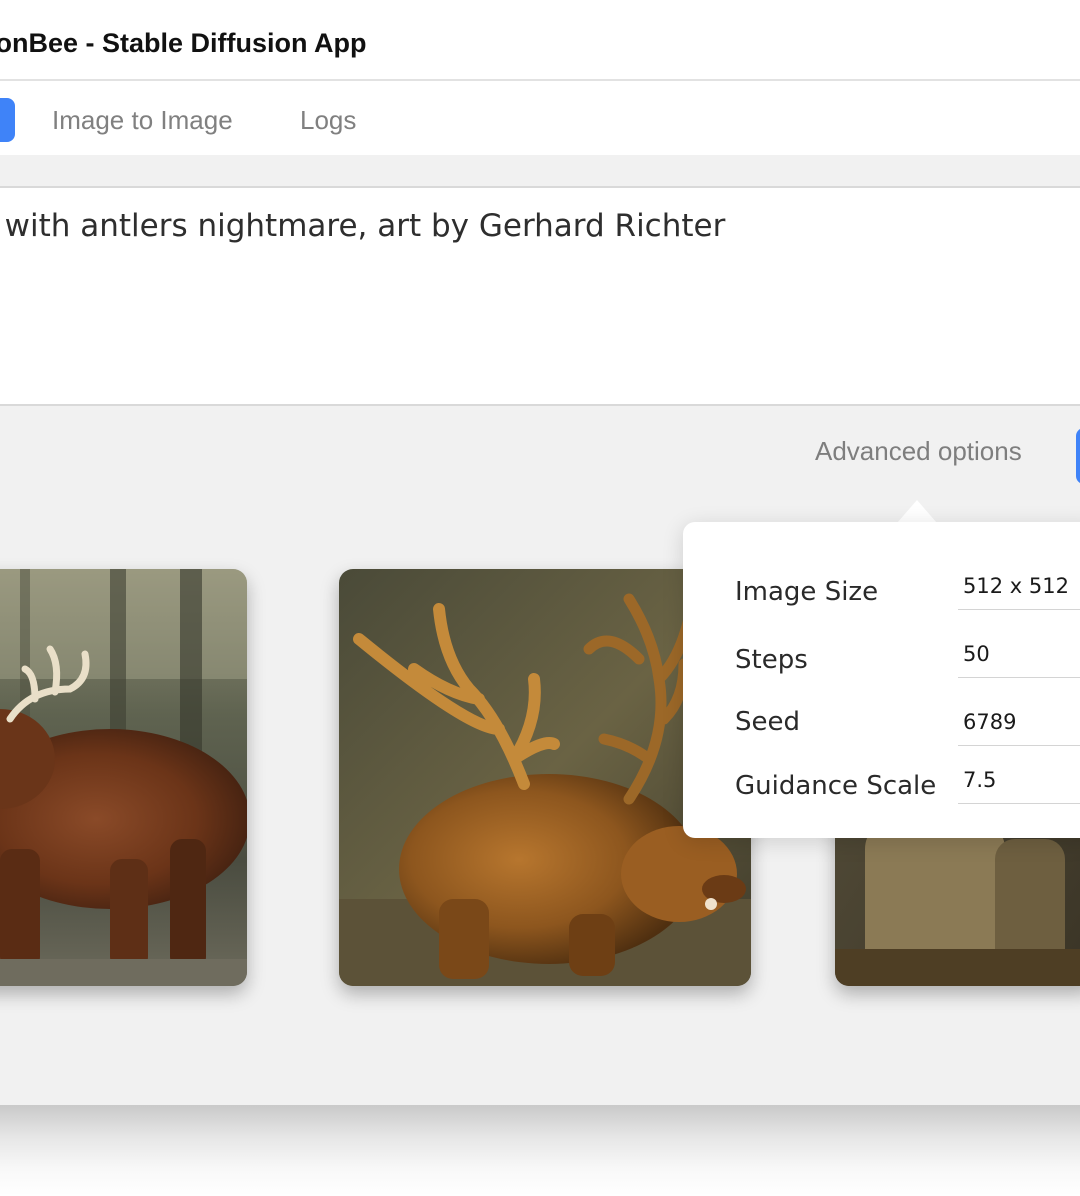 This screenshot has width=1080, height=1196. Describe the element at coordinates (540, 118) in the screenshot. I see `tab-bar: Image to Image Logs` at that location.